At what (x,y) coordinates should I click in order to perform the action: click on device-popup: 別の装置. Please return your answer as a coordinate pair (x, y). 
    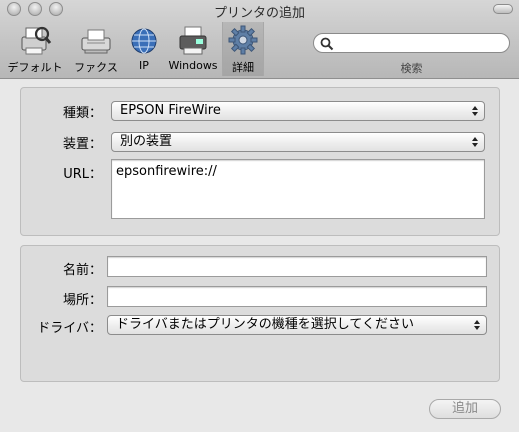
    Looking at the image, I should click on (298, 142).